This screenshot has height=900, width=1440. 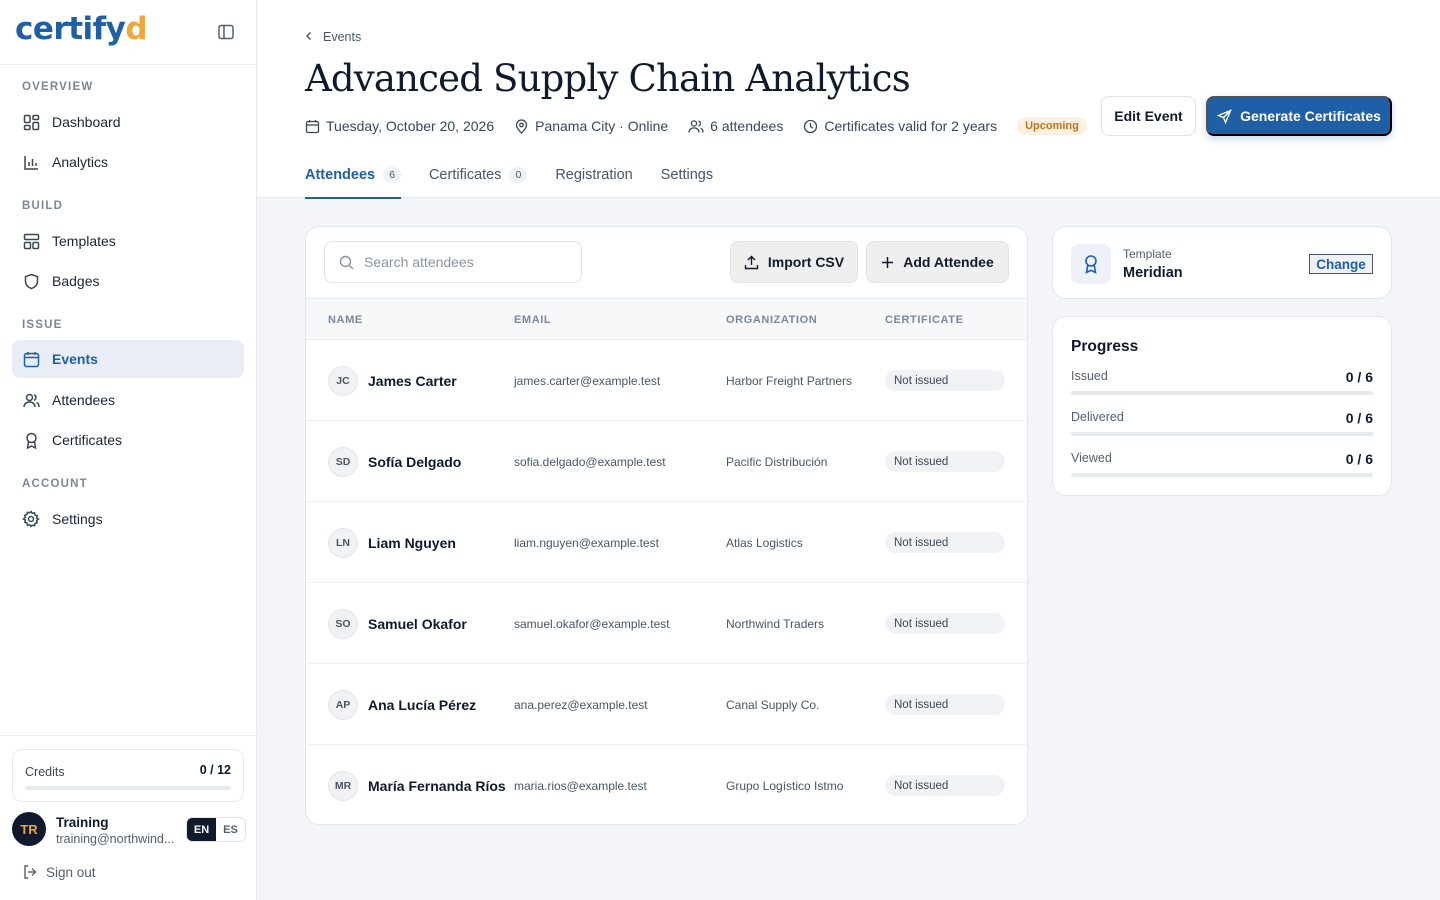 What do you see at coordinates (602, 126) in the screenshot?
I see `event-location-text: Panama City · Online` at bounding box center [602, 126].